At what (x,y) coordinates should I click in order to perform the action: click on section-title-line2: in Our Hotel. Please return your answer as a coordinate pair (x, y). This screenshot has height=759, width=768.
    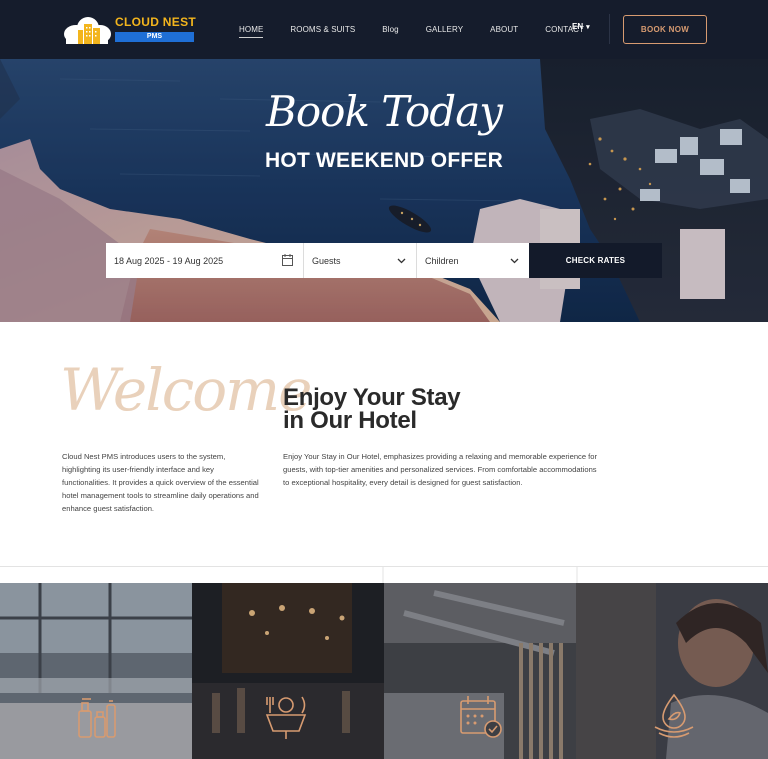
    Looking at the image, I should click on (350, 420).